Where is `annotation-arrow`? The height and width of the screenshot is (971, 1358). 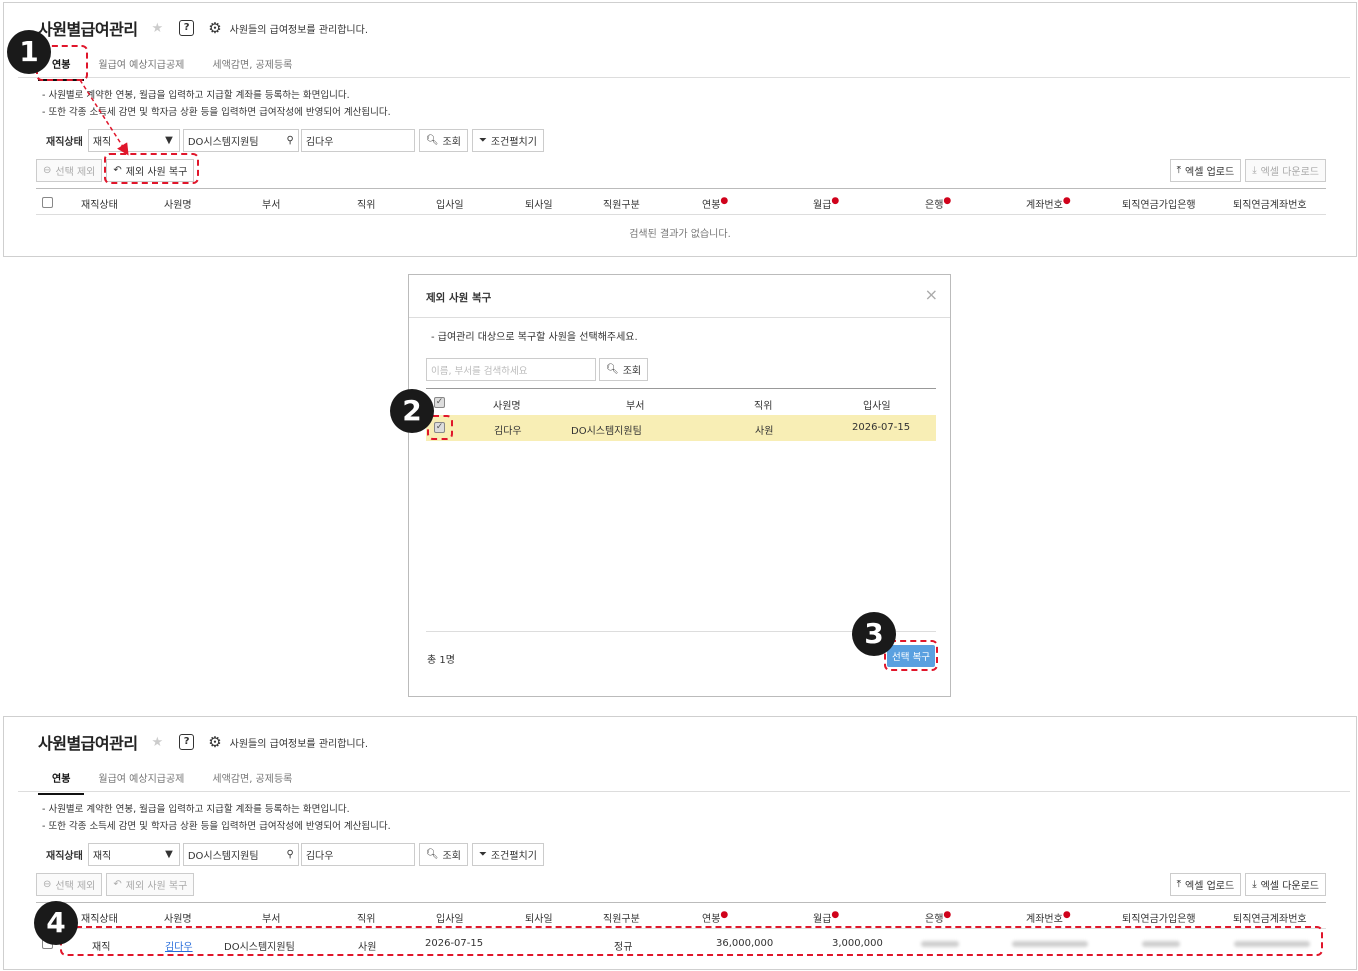 annotation-arrow is located at coordinates (104, 117).